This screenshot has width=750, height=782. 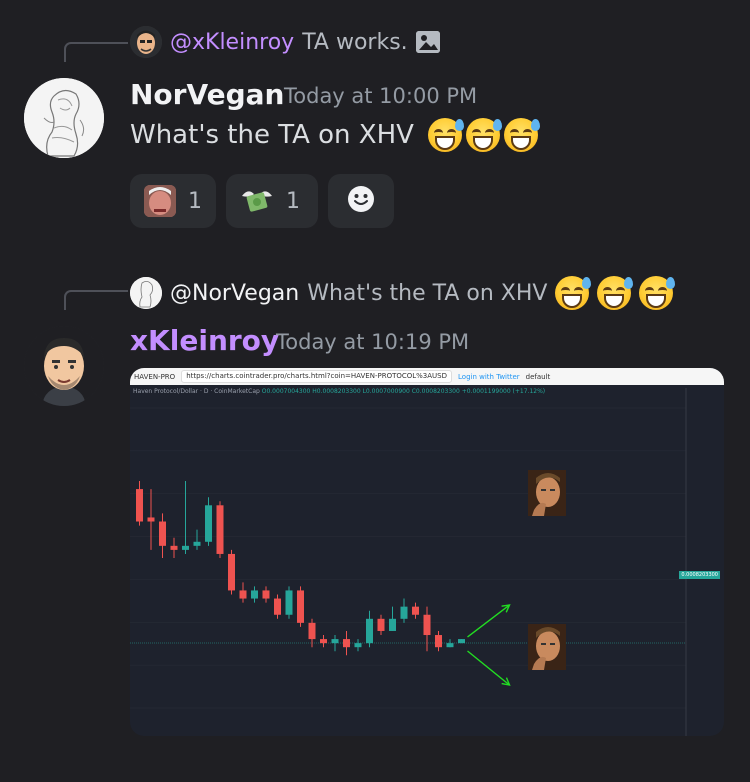 I want to click on reply-text: What's the TA on XHV, so click(x=427, y=293).